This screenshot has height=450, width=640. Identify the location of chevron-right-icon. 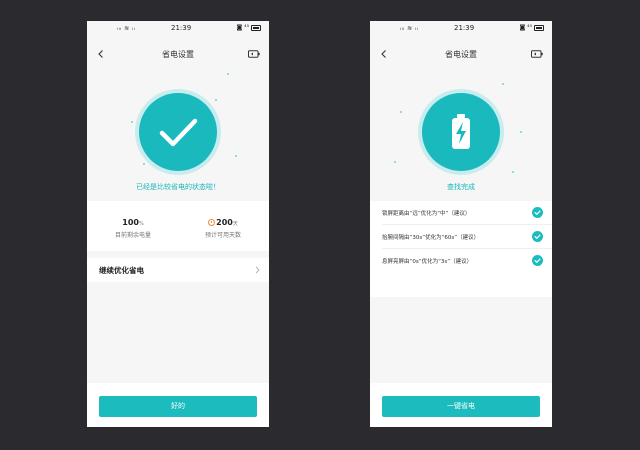
(257, 270).